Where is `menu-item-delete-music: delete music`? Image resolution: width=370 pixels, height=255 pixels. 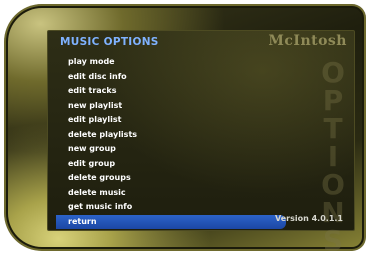 menu-item-delete-music: delete music is located at coordinates (171, 193).